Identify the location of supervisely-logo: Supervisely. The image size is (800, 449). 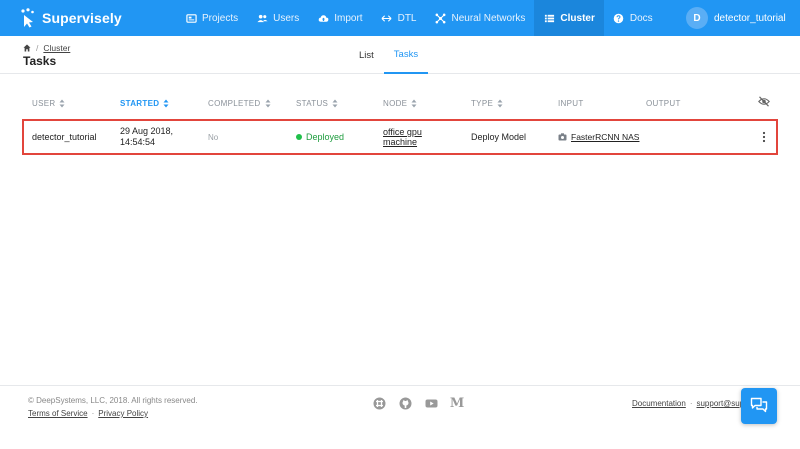
(71, 18).